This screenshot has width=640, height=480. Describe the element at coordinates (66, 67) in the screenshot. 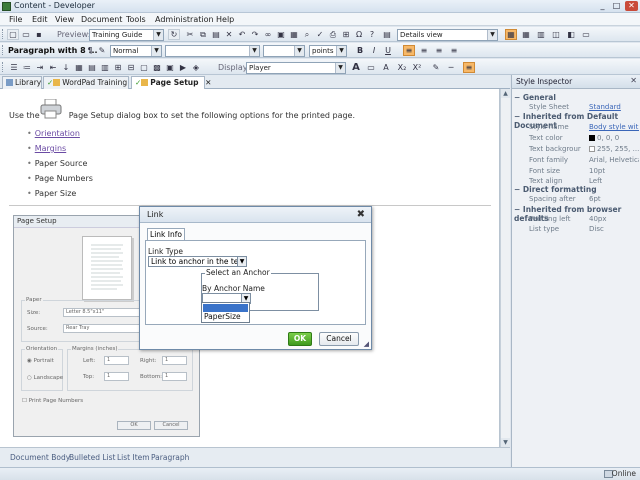

I see `move-down-icon: ↓` at that location.